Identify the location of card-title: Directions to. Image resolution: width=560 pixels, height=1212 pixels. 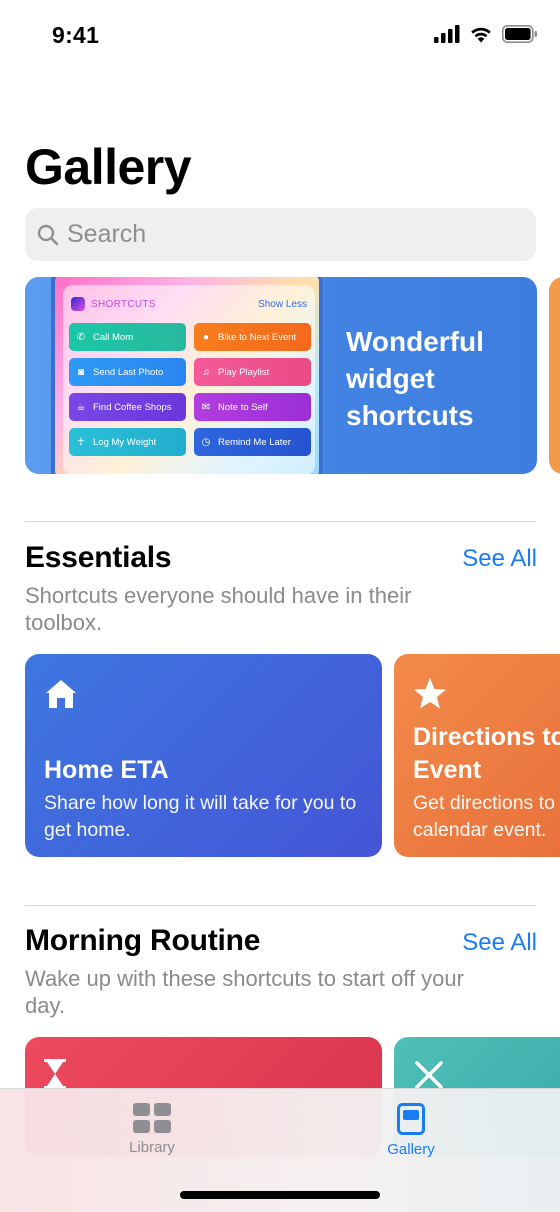
(486, 737).